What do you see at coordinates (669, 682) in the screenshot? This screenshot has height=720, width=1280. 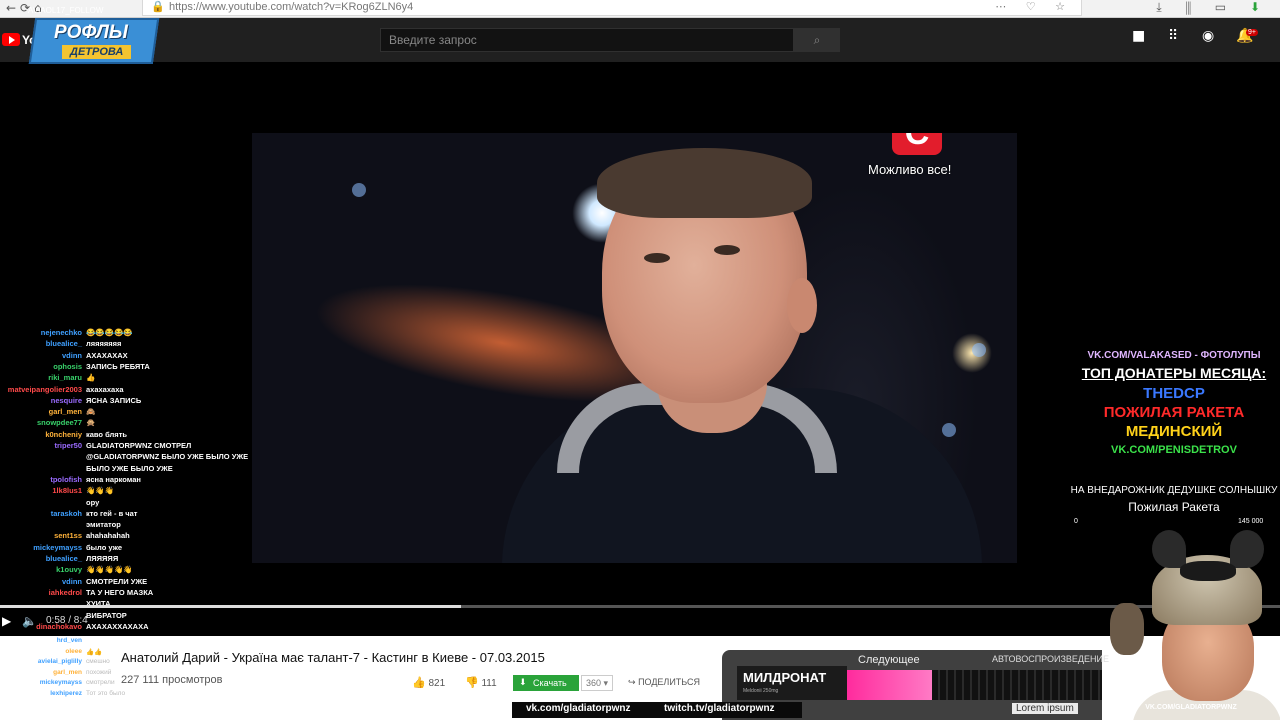 I see `share-label: ПОДЕЛИТЬСЯ` at bounding box center [669, 682].